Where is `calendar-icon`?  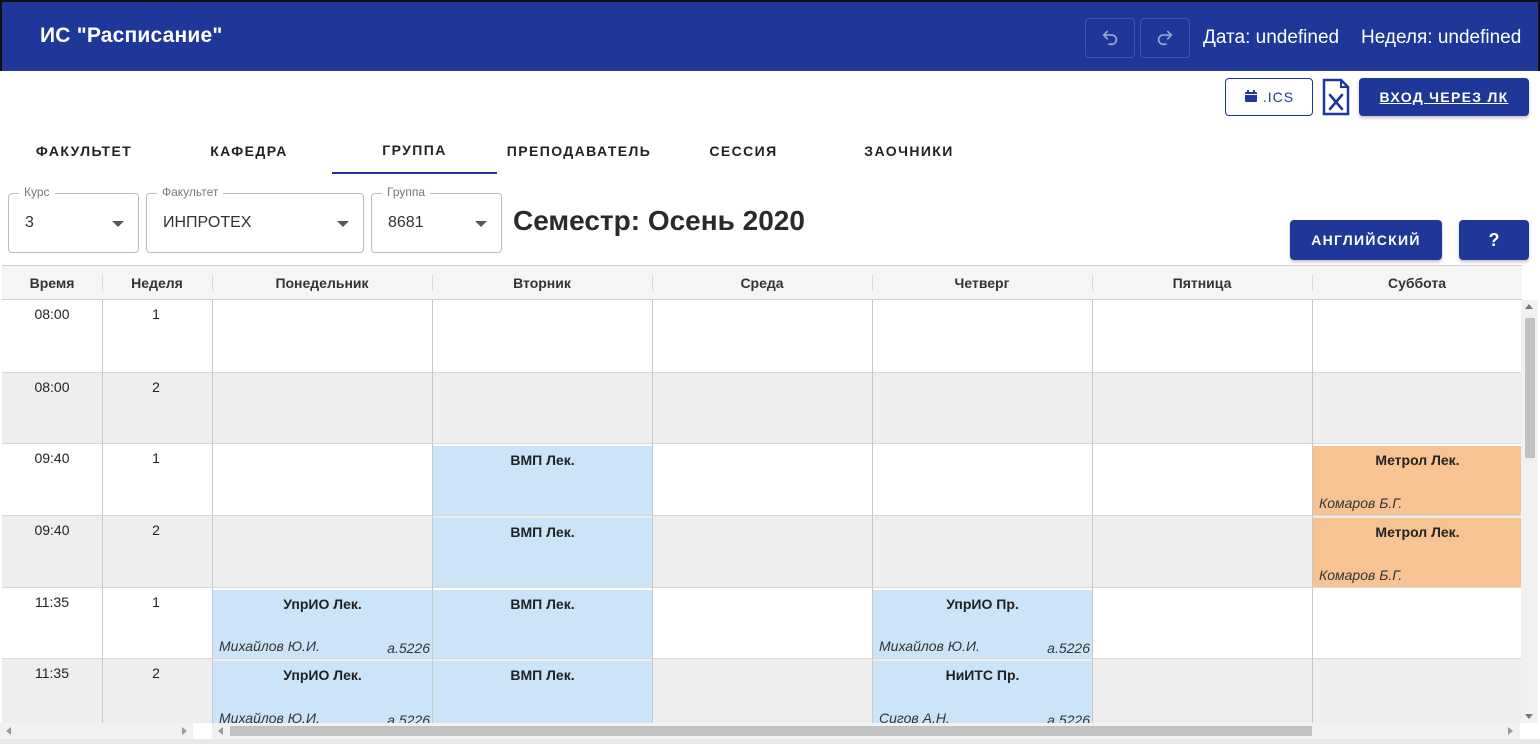 calendar-icon is located at coordinates (1251, 97).